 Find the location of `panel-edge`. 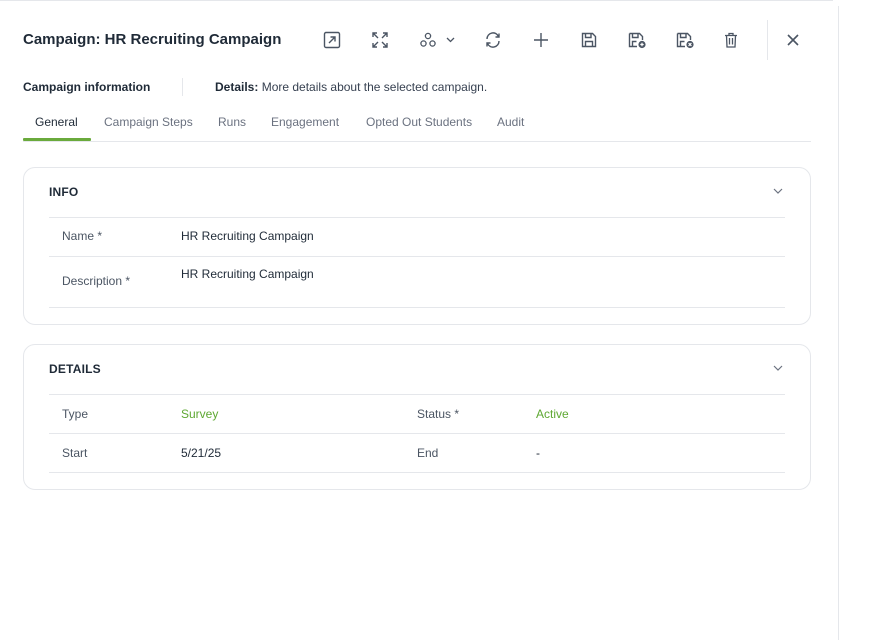

panel-edge is located at coordinates (838, 323).